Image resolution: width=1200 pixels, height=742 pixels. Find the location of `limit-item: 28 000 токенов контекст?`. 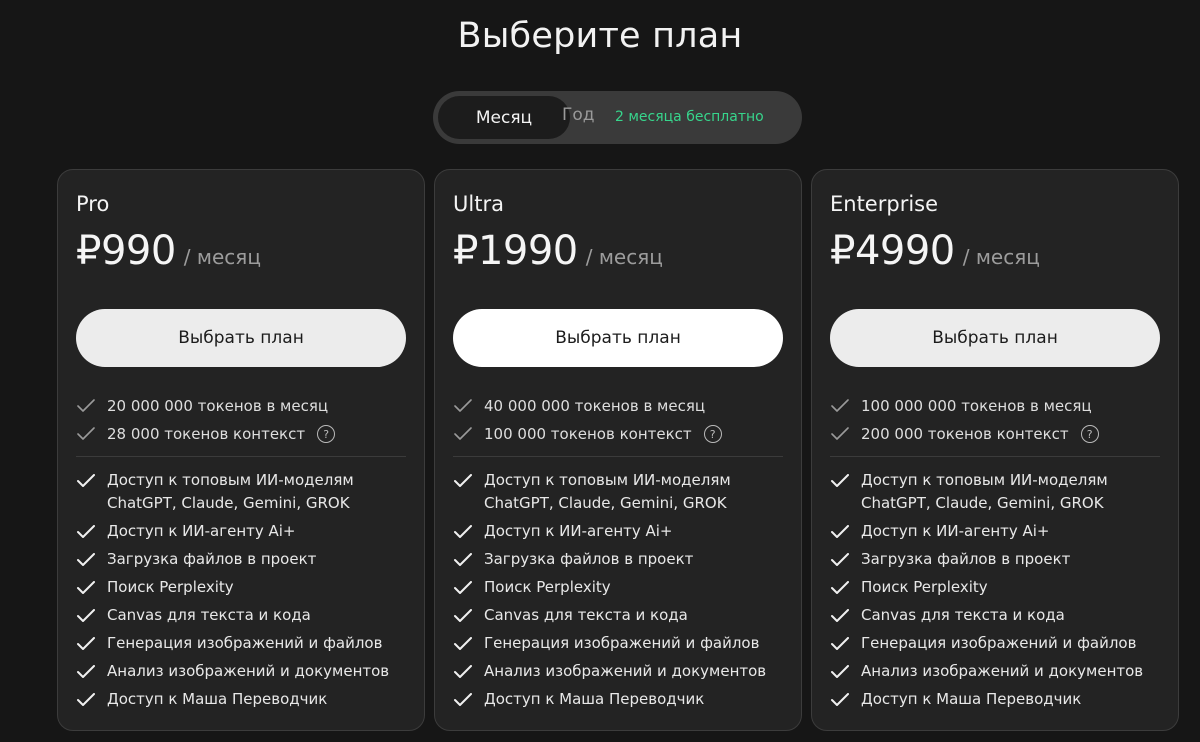

limit-item: 28 000 токенов контекст? is located at coordinates (241, 434).